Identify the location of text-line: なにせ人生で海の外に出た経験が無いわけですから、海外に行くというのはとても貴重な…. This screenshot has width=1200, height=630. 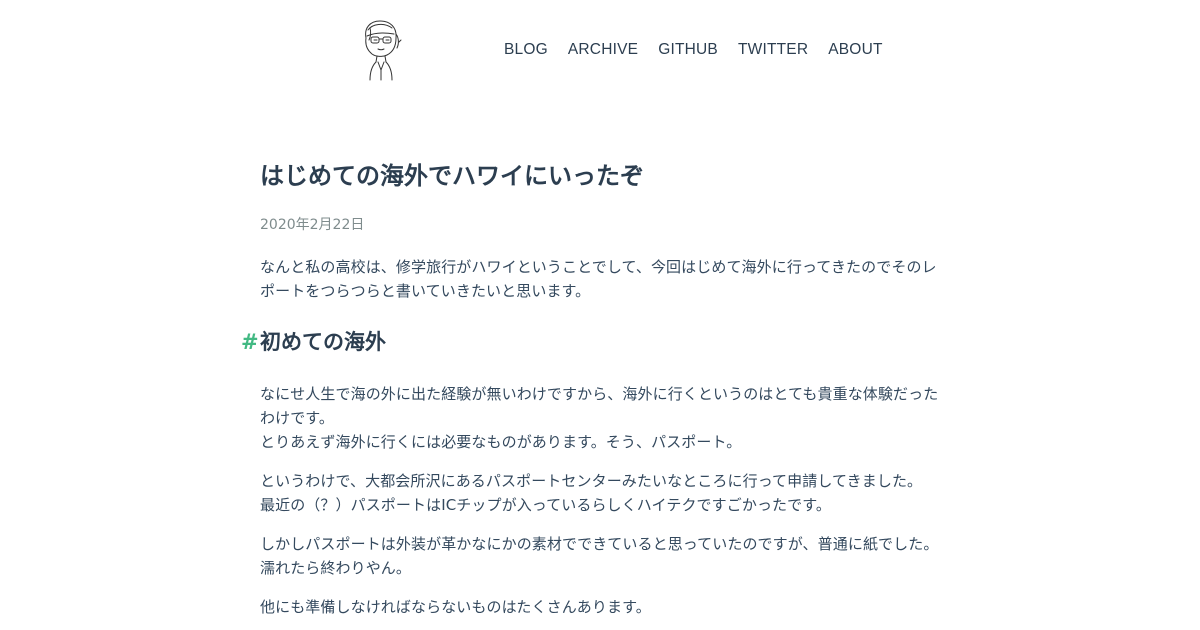
(599, 394).